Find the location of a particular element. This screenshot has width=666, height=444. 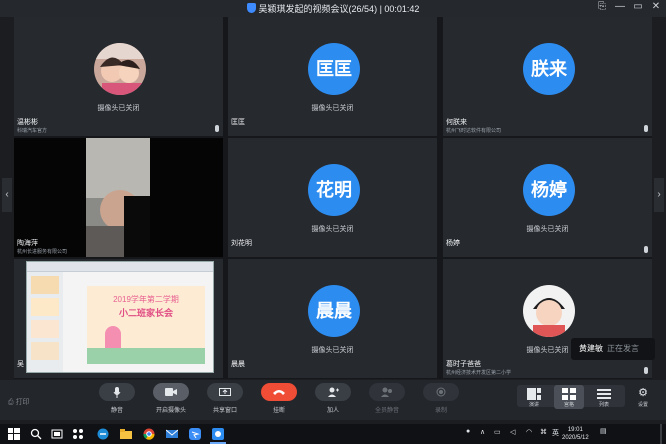

participant-org: 杭州长进服务有限公司 is located at coordinates (42, 252).